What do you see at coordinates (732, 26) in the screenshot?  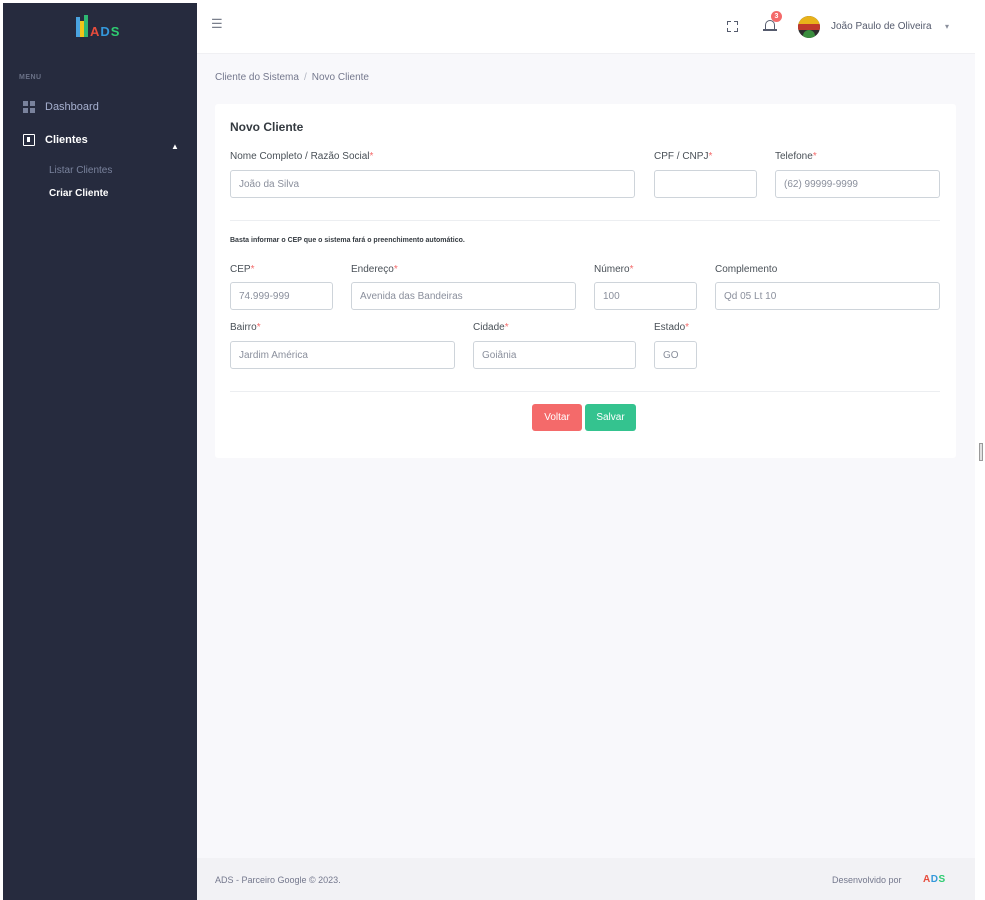 I see `fullscreen-icon` at bounding box center [732, 26].